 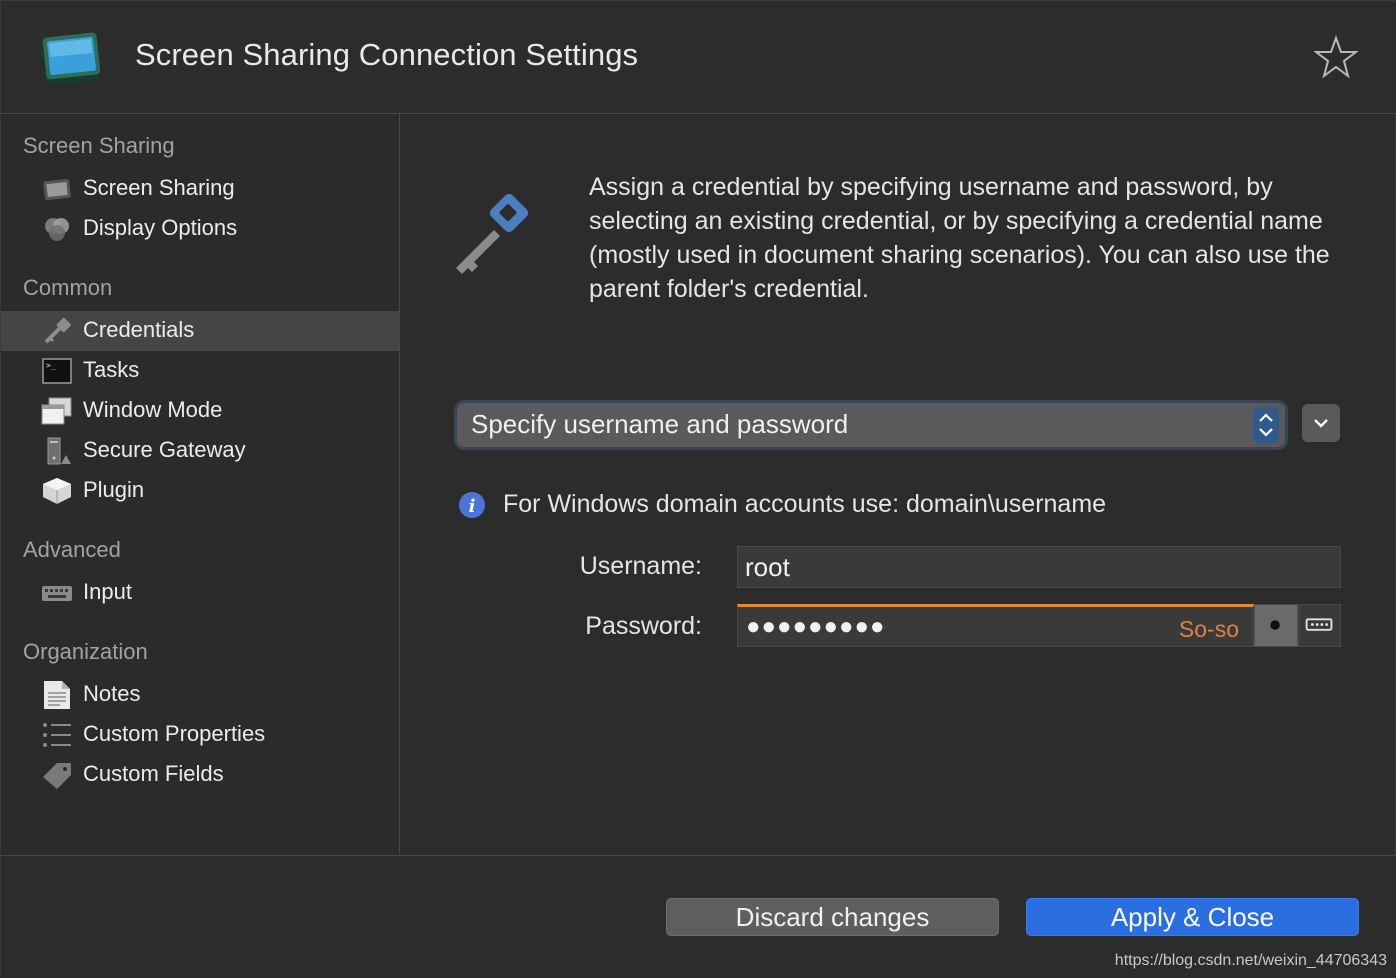 I want to click on sidebar-item-label: Notes, so click(x=111, y=694).